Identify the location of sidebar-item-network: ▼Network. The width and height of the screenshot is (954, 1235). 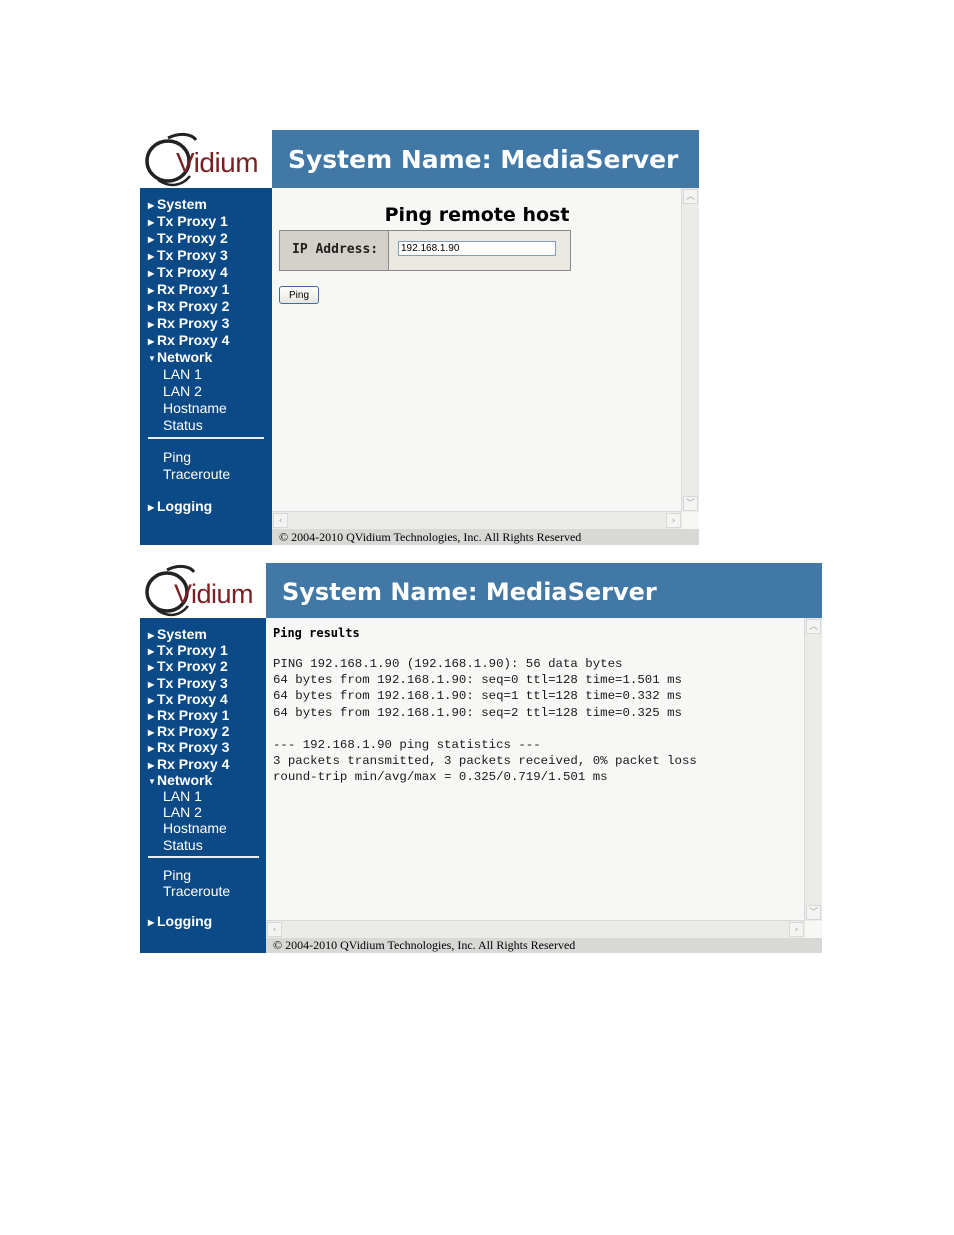
(180, 358).